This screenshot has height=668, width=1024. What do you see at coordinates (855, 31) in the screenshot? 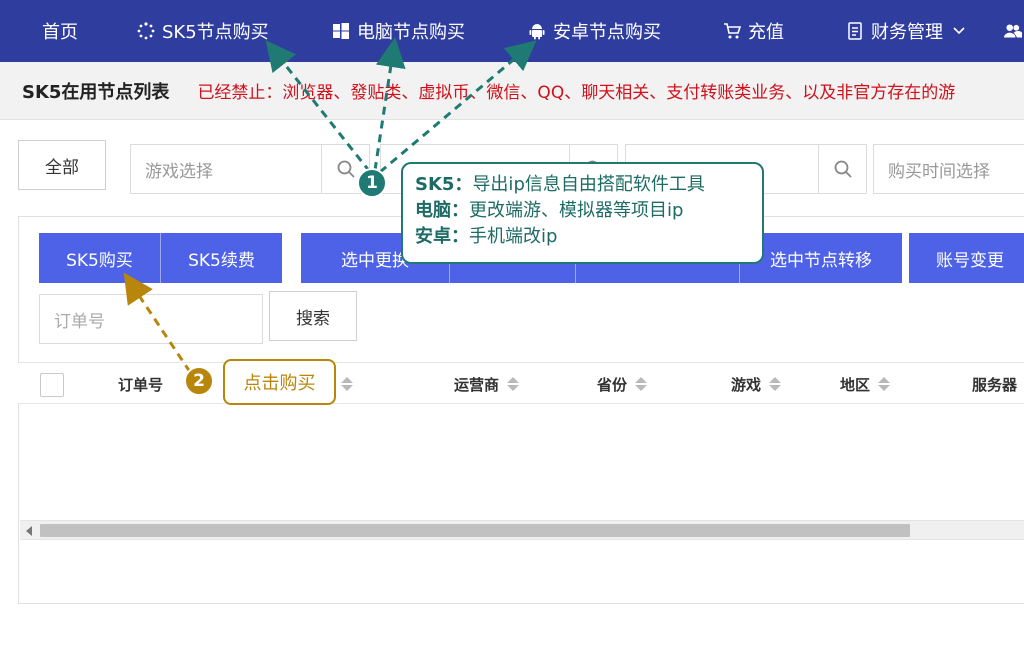
I see `document-icon` at bounding box center [855, 31].